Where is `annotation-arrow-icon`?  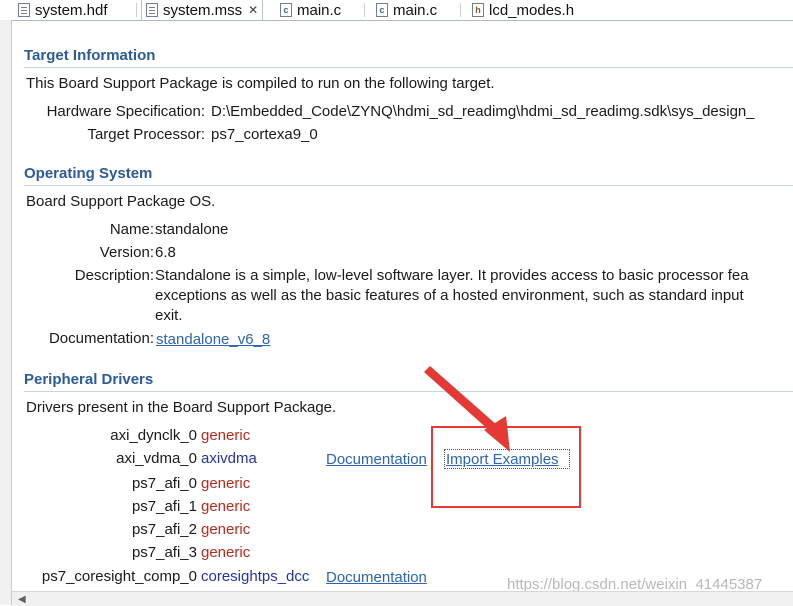 annotation-arrow-icon is located at coordinates (467, 409).